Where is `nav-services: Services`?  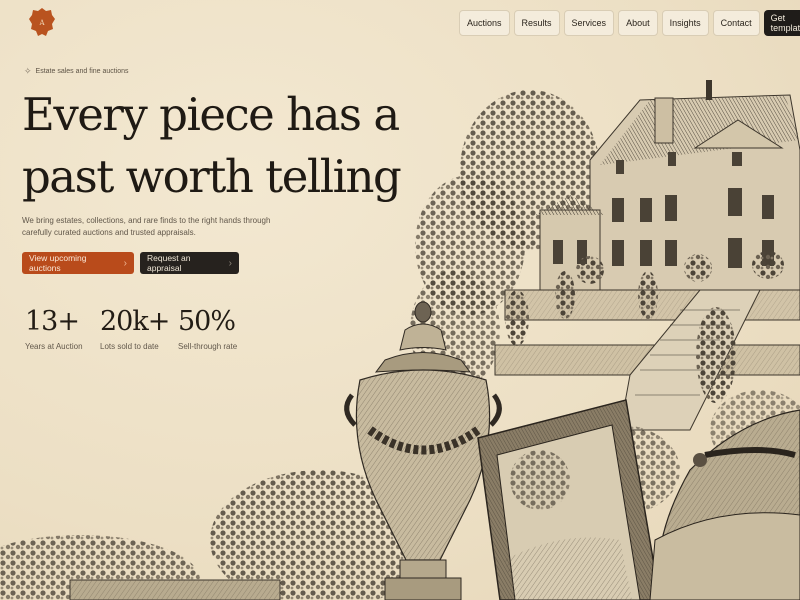
nav-services: Services is located at coordinates (589, 23).